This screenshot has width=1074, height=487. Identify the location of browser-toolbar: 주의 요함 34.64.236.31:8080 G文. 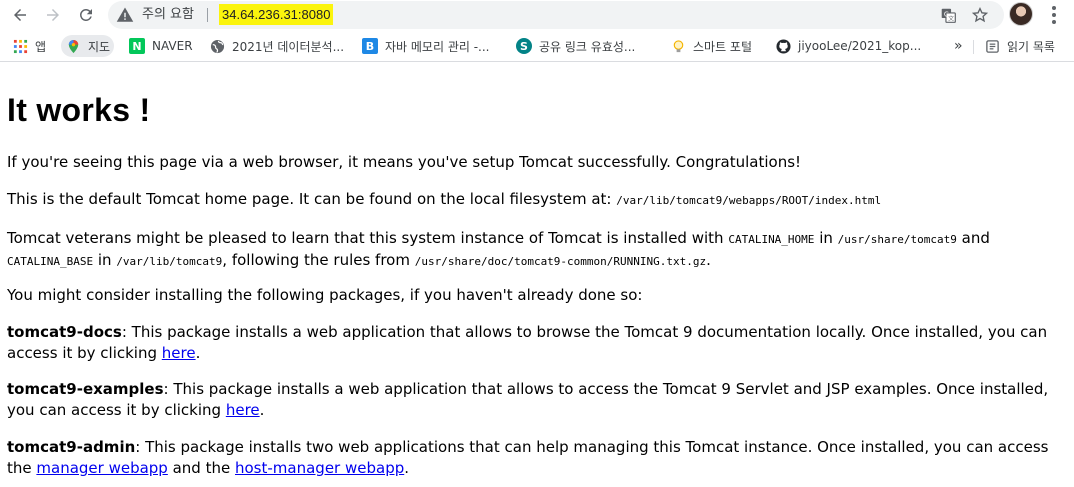
(537, 15).